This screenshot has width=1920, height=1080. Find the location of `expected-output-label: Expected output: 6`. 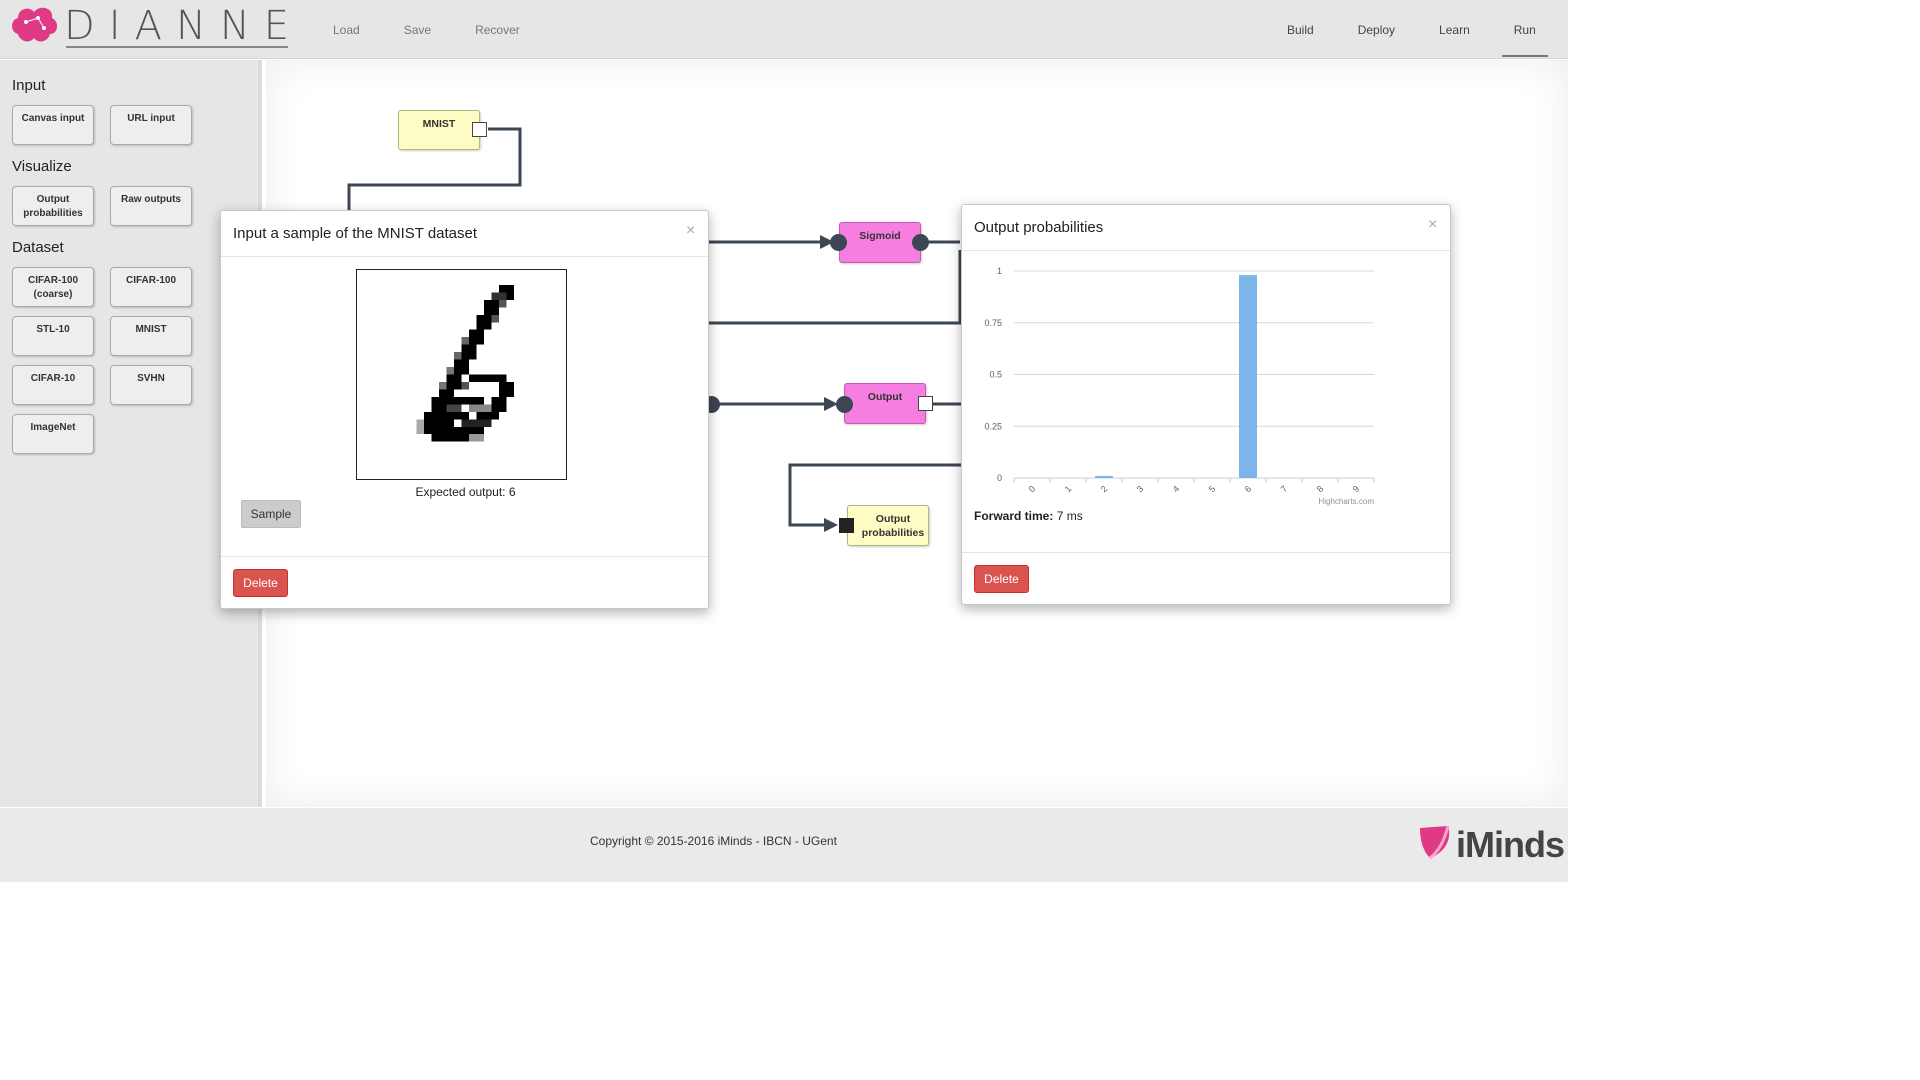

expected-output-label: Expected output: 6 is located at coordinates (465, 492).